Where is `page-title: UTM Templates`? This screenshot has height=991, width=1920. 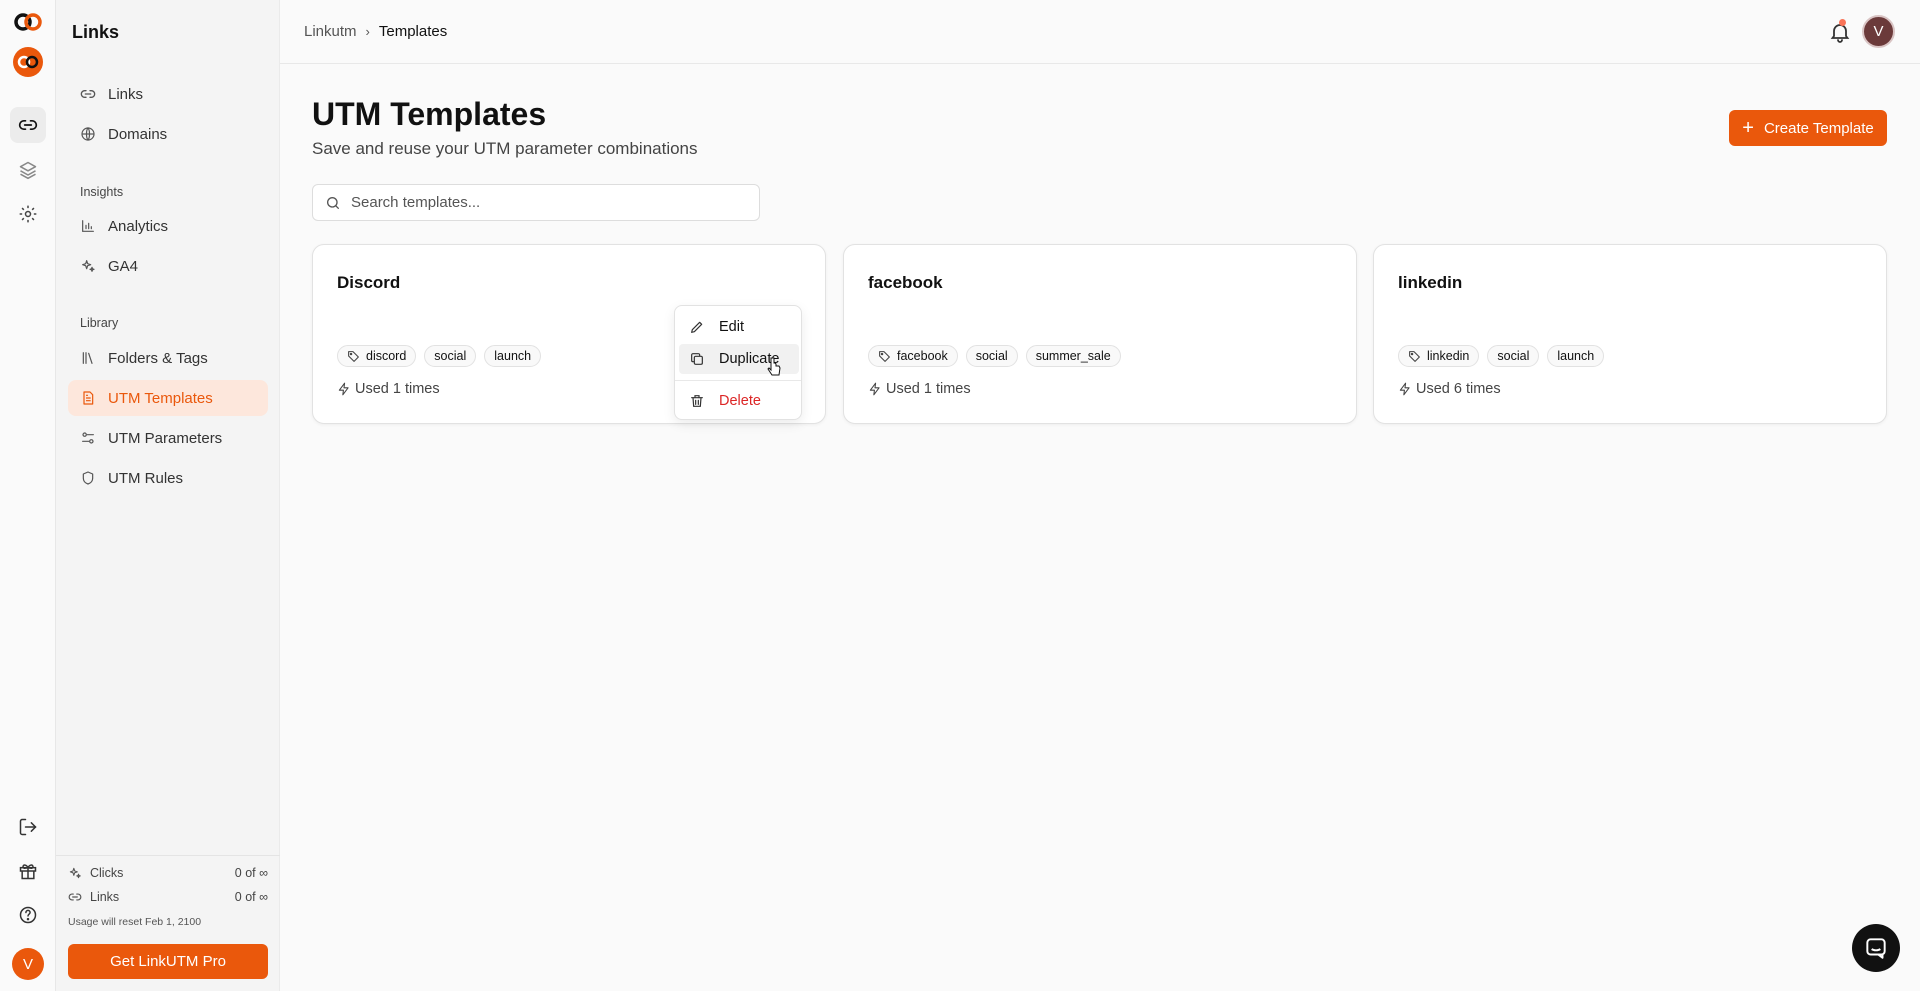
page-title: UTM Templates is located at coordinates (429, 114).